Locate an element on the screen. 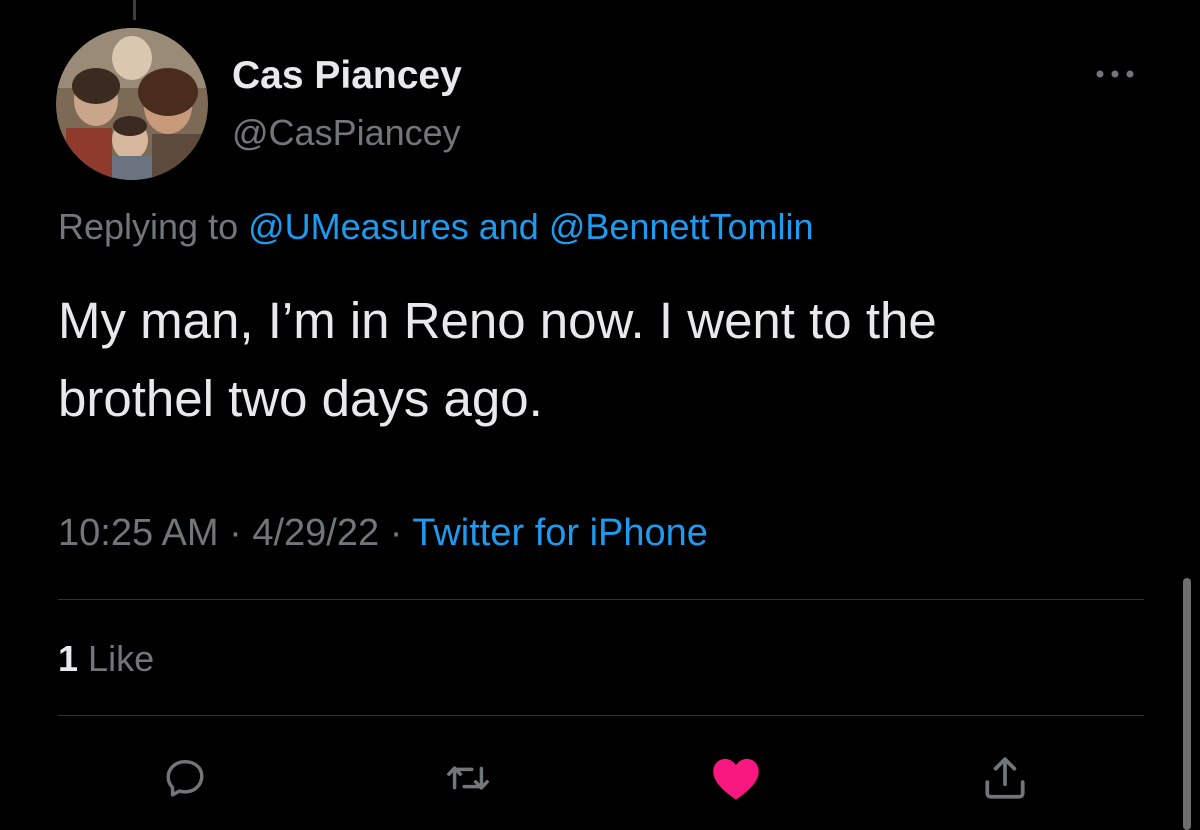  reply-button is located at coordinates (185, 778).